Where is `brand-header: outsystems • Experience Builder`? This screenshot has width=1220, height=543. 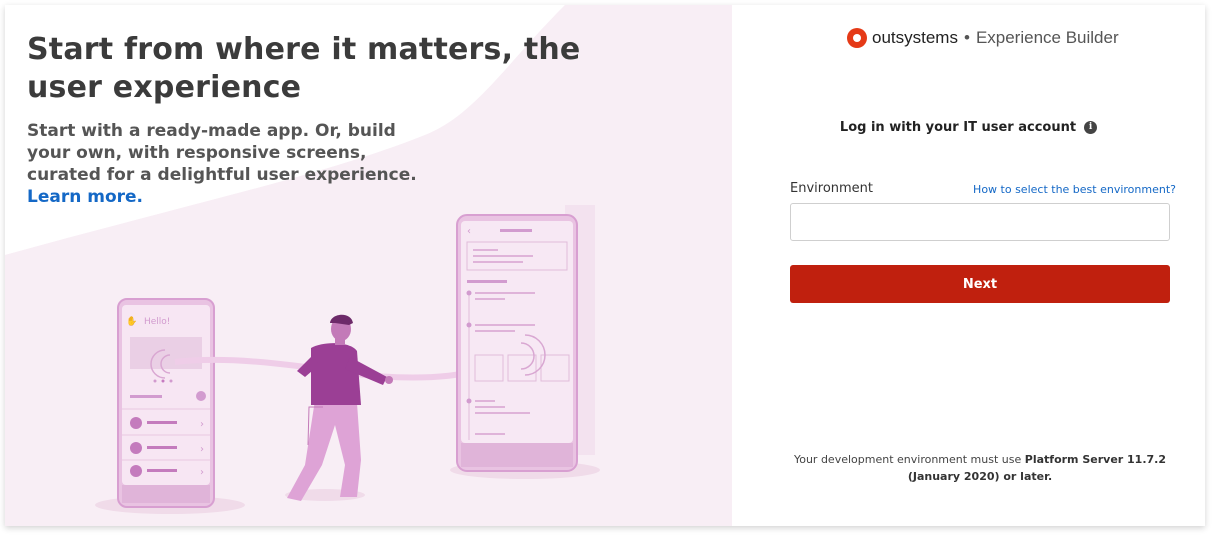 brand-header: outsystems • Experience Builder is located at coordinates (982, 38).